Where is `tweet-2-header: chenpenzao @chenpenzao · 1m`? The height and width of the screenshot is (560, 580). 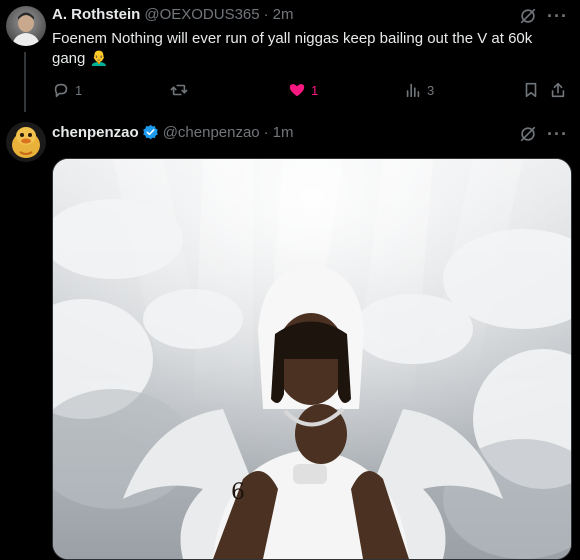 tweet-2-header: chenpenzao @chenpenzao · 1m is located at coordinates (173, 132).